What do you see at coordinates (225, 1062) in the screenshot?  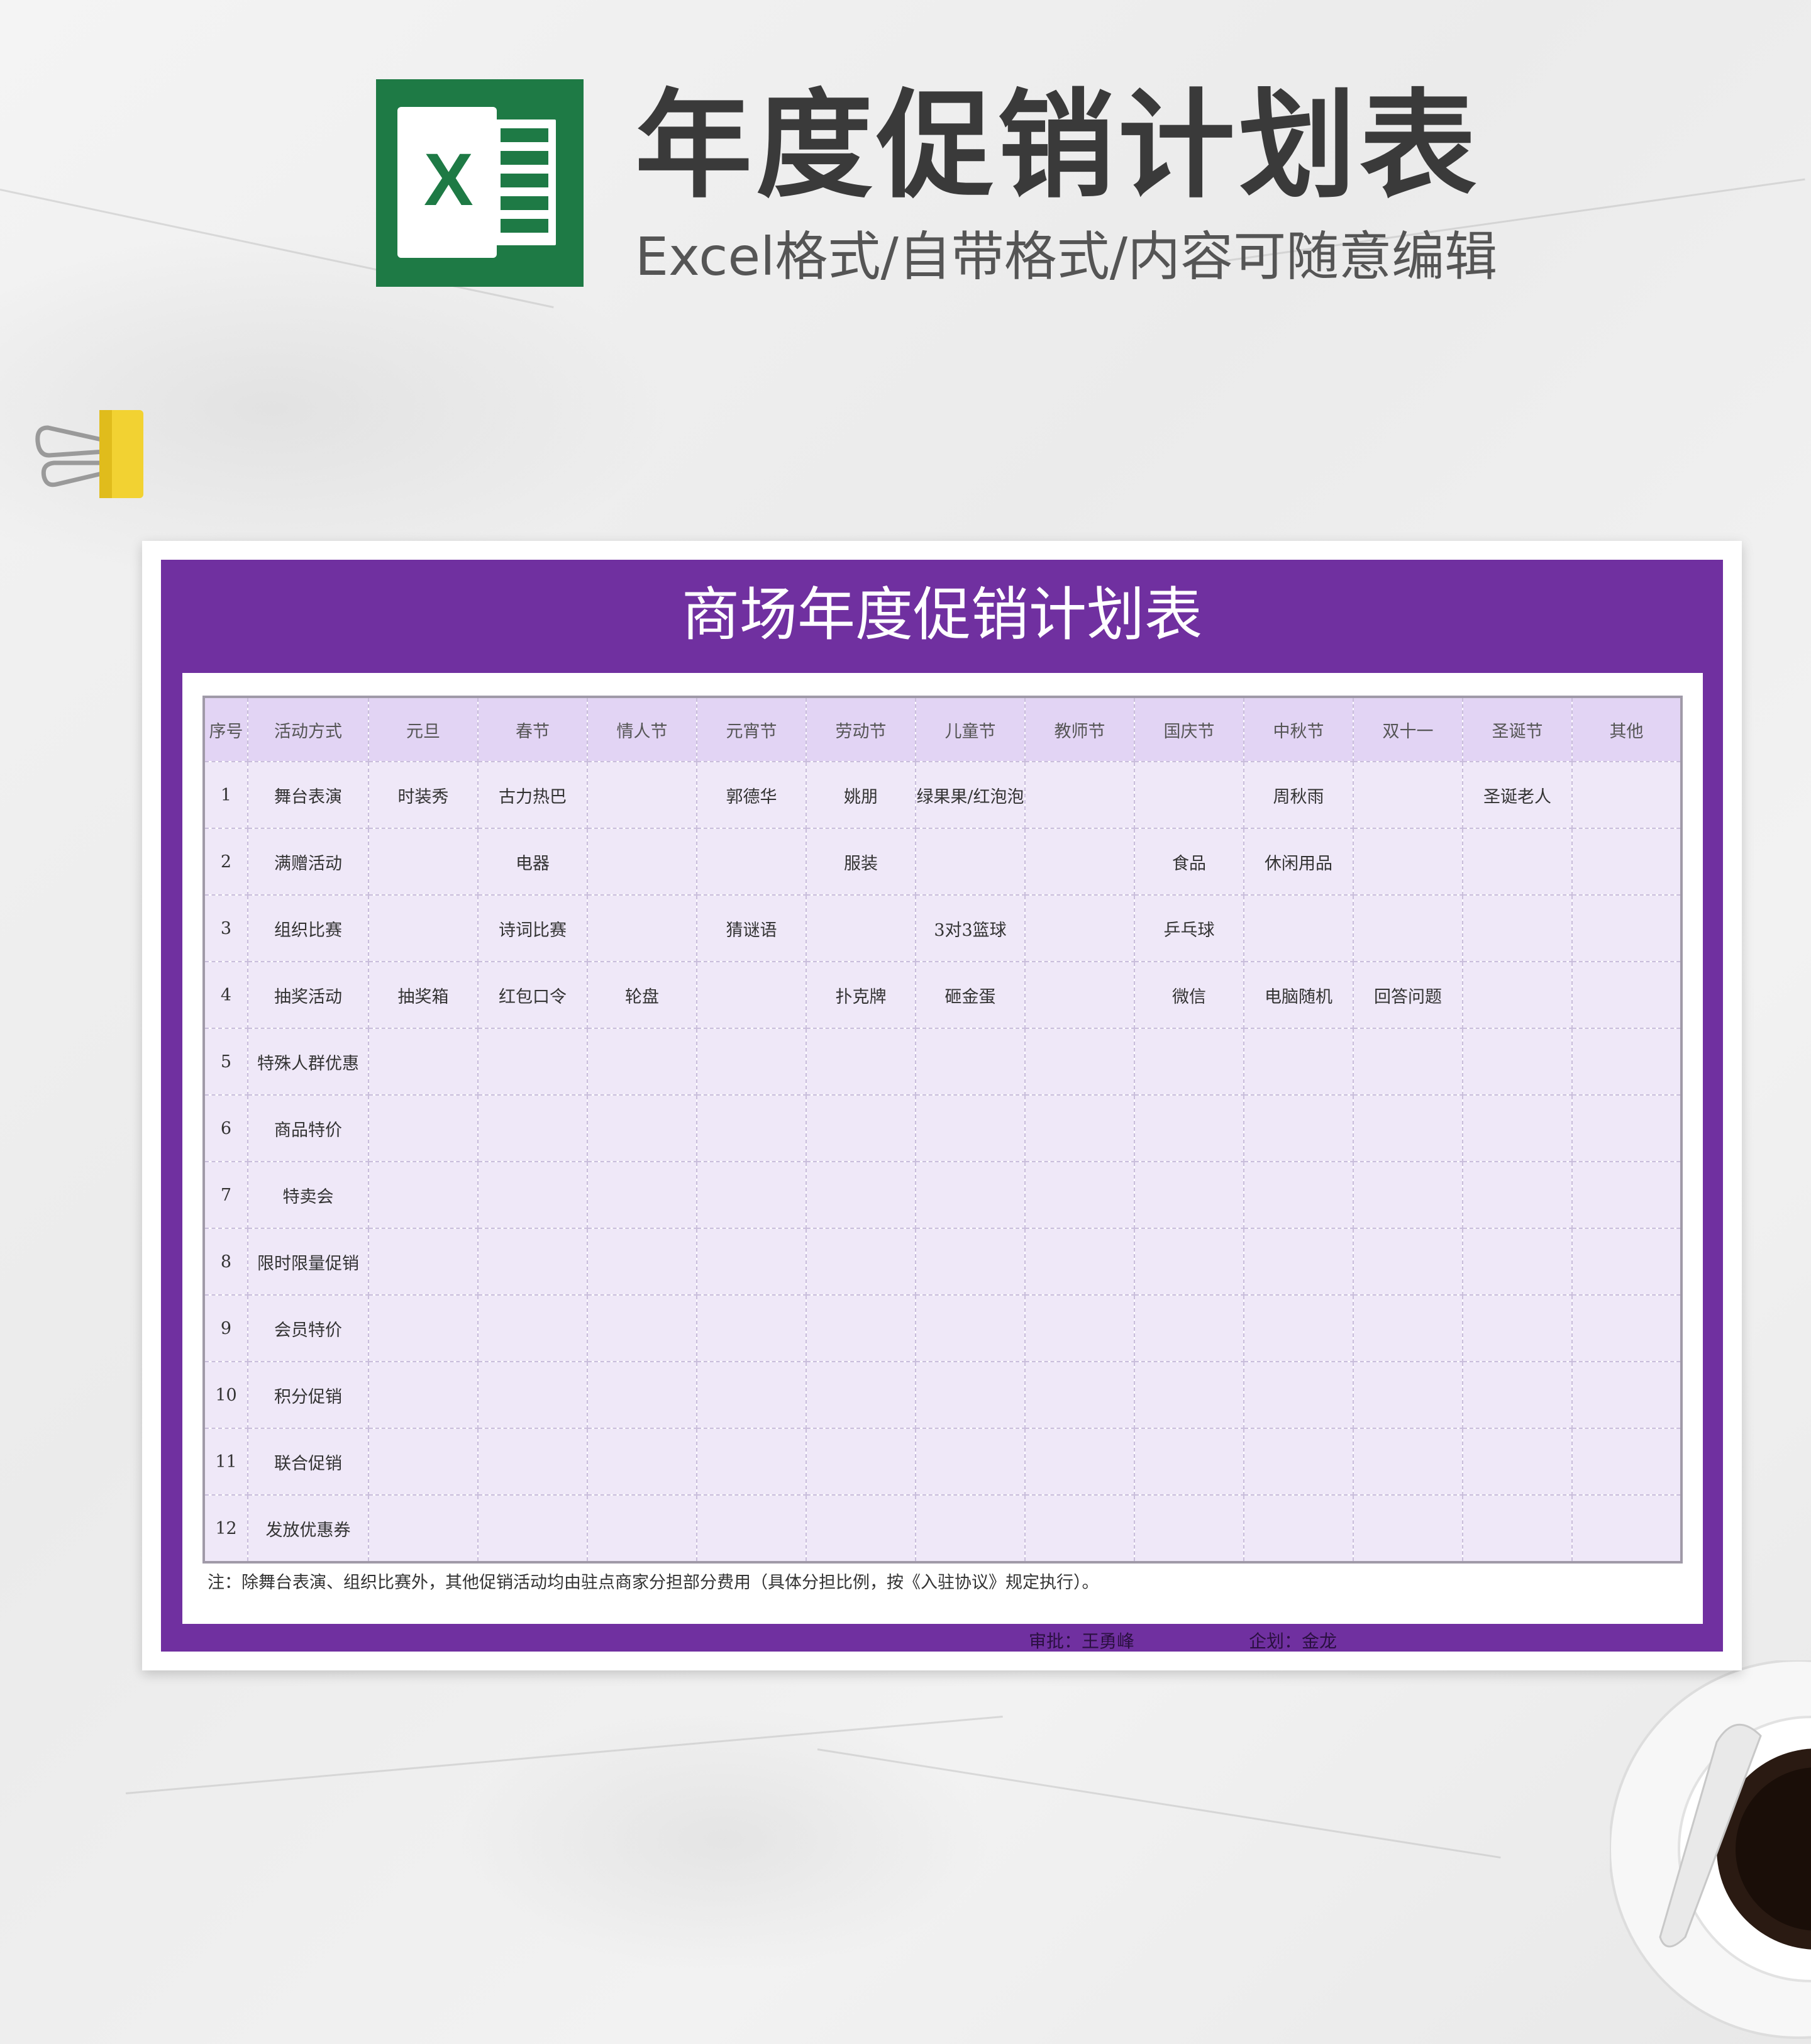 I see `table-cell: 5` at bounding box center [225, 1062].